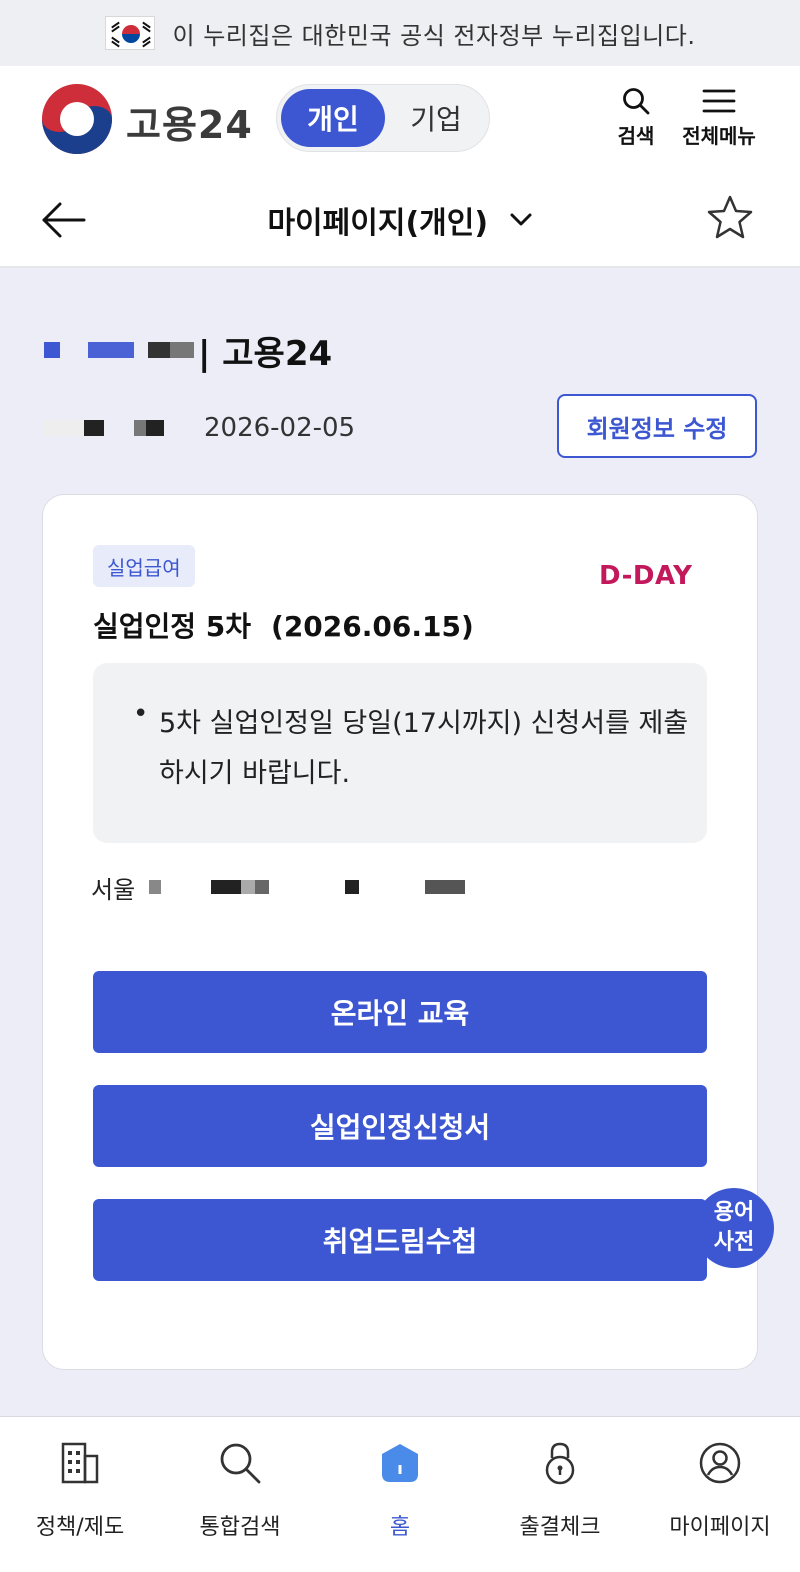 The width and height of the screenshot is (800, 1572). What do you see at coordinates (80, 1494) in the screenshot?
I see `nav-item-policy: 정책/제도` at bounding box center [80, 1494].